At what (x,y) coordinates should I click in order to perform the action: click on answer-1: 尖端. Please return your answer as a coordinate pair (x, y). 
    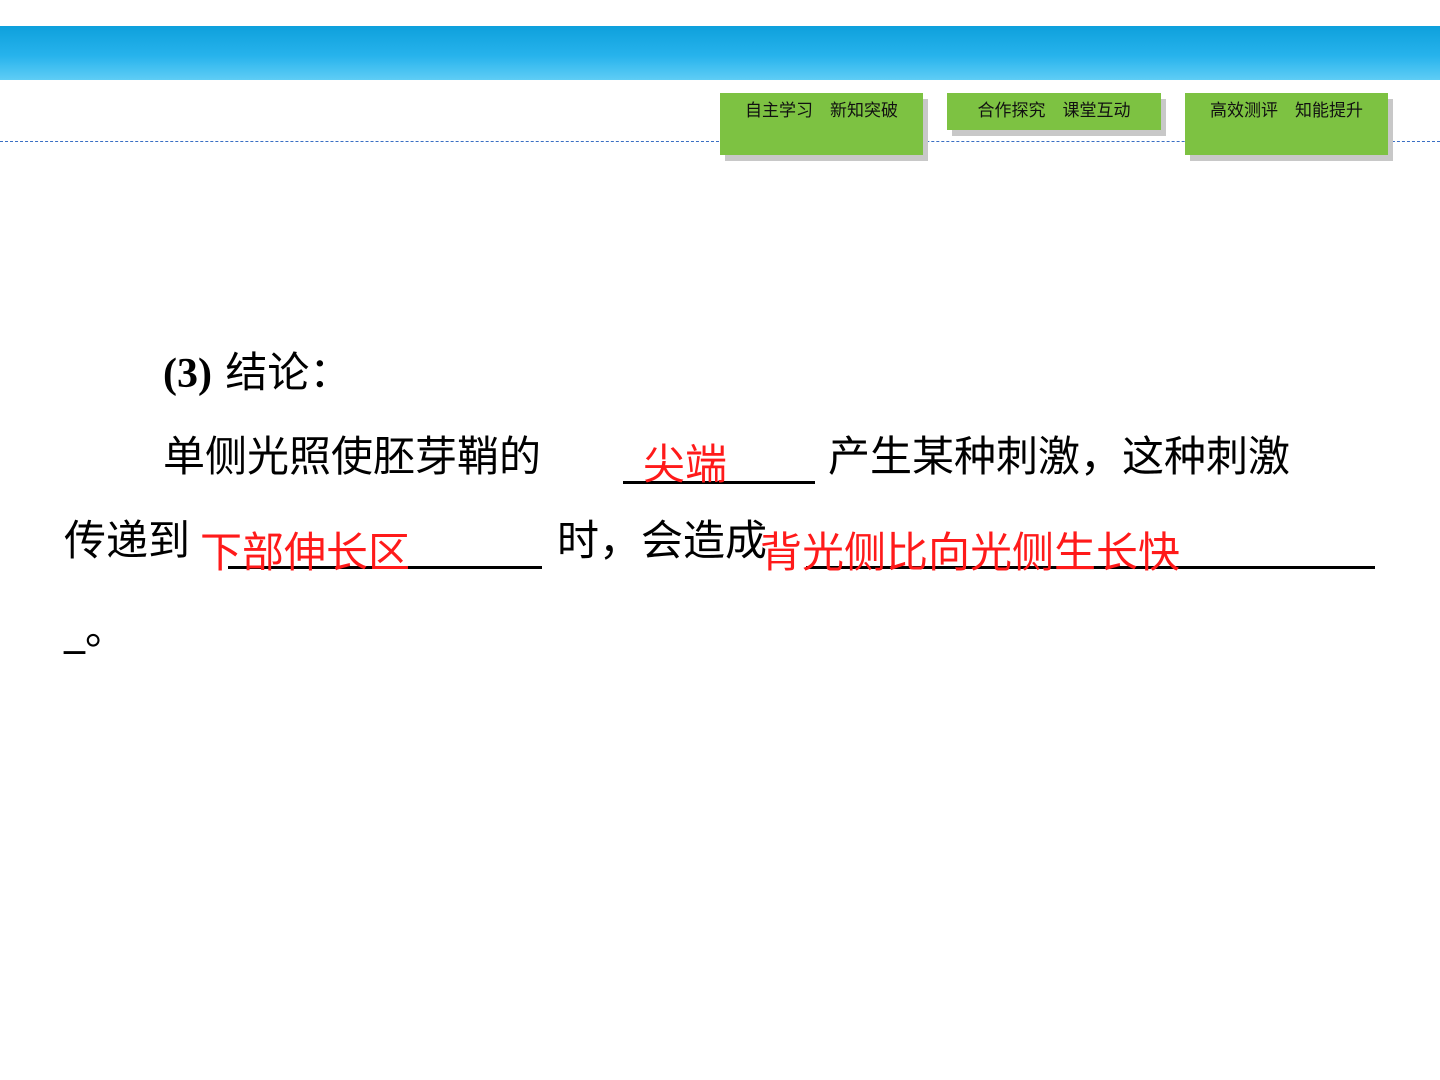
    Looking at the image, I should click on (685, 464).